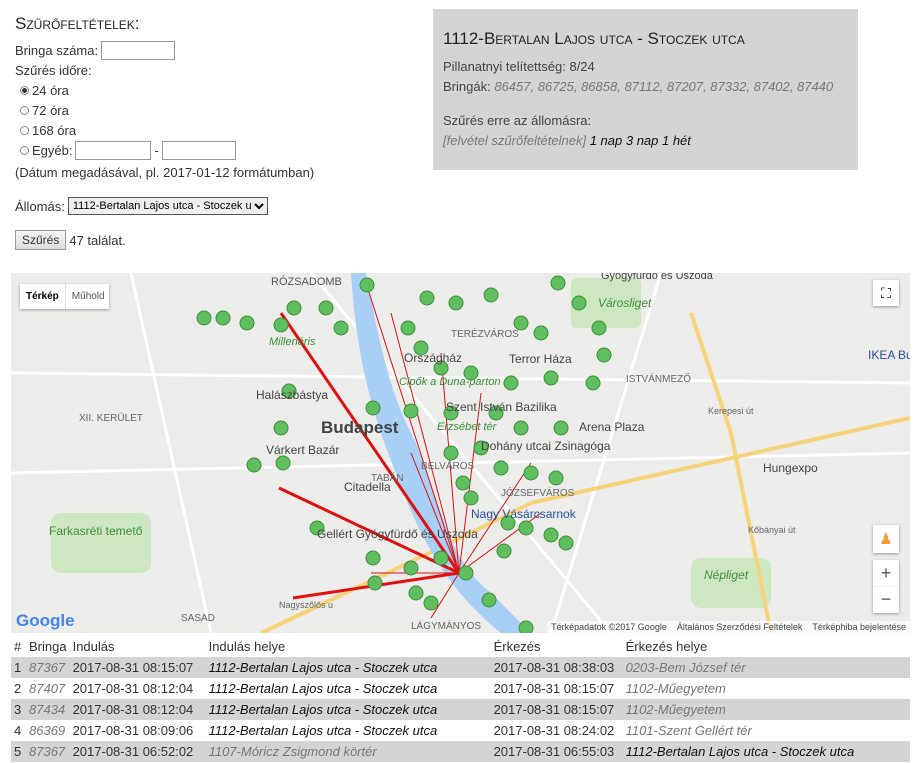  What do you see at coordinates (726, 575) in the screenshot?
I see `map-label: Népliget` at bounding box center [726, 575].